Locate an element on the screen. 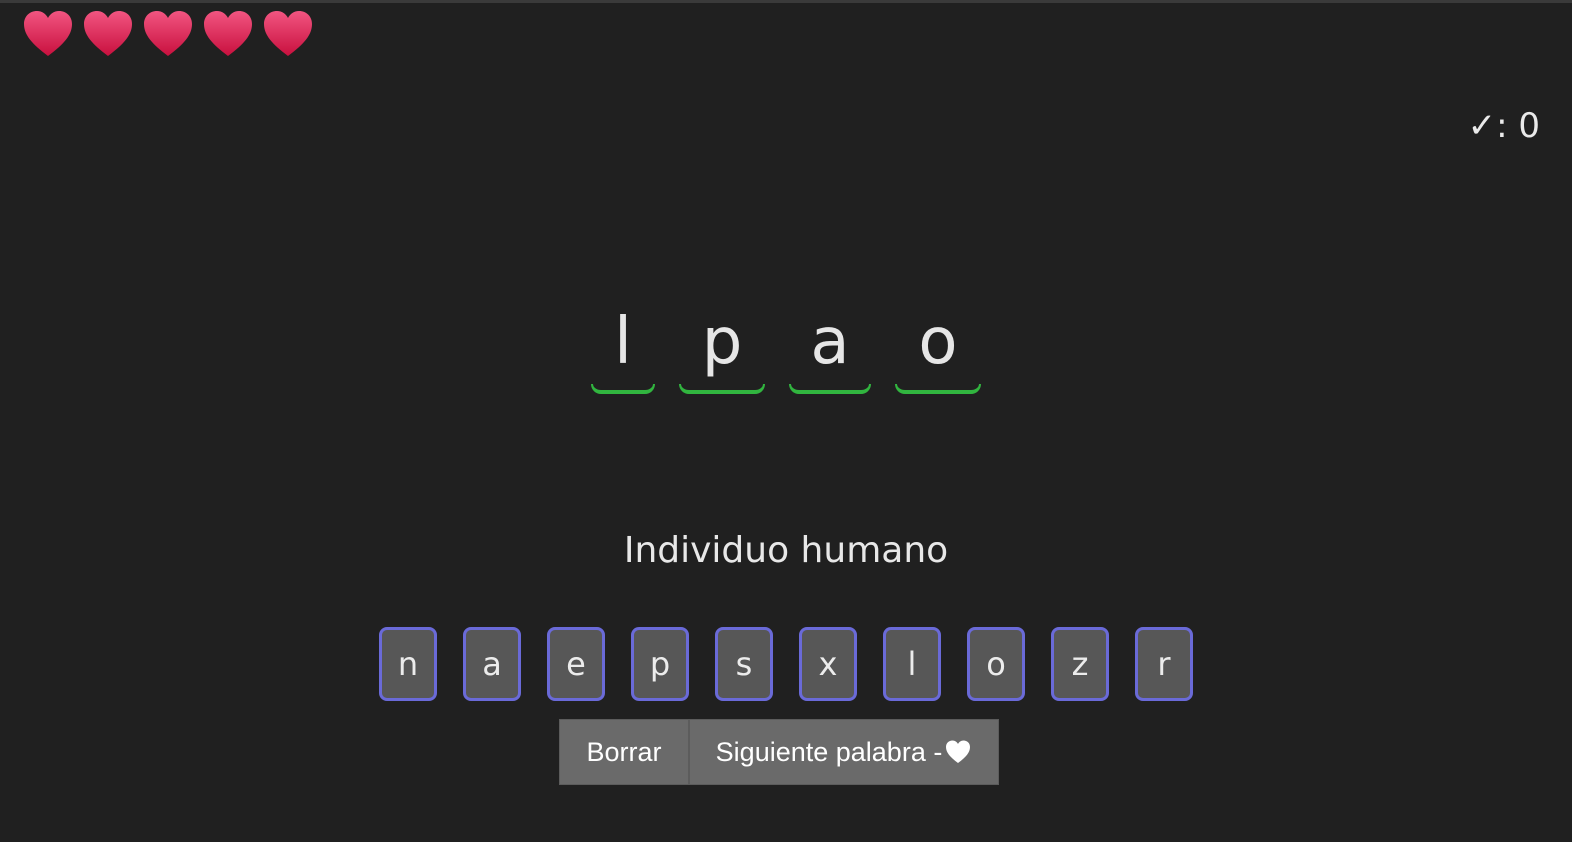 This screenshot has width=1572, height=842. letter-slot: l is located at coordinates (623, 347).